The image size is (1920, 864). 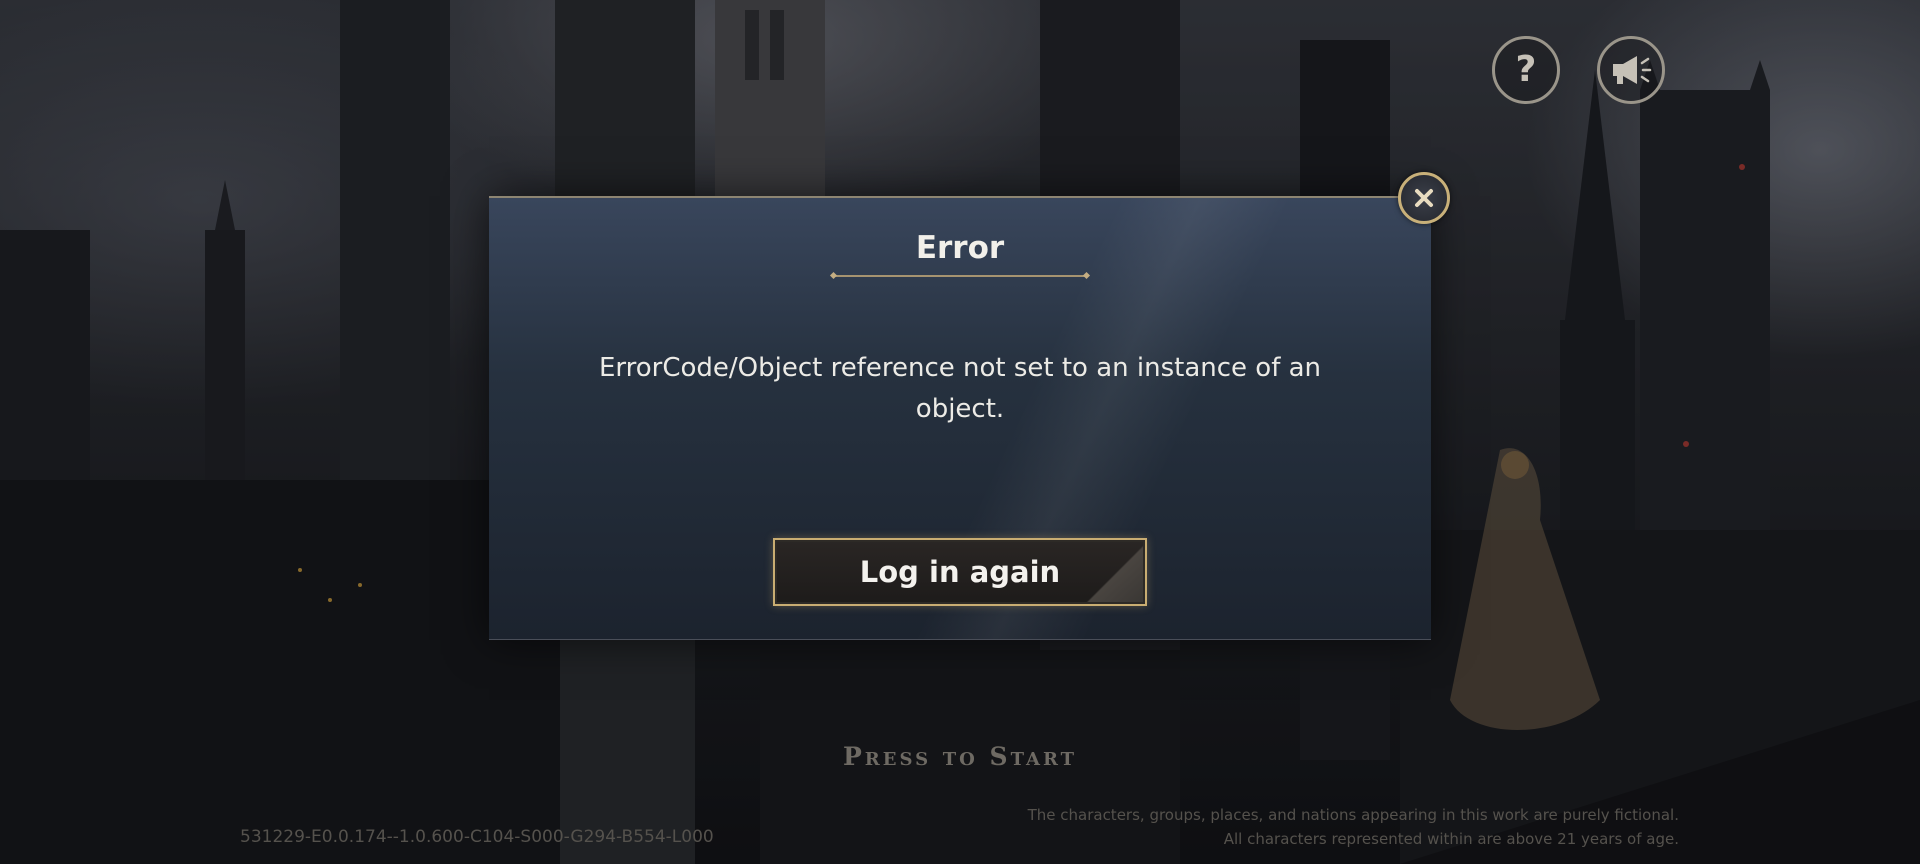 I want to click on announcement-button, so click(x=1631, y=70).